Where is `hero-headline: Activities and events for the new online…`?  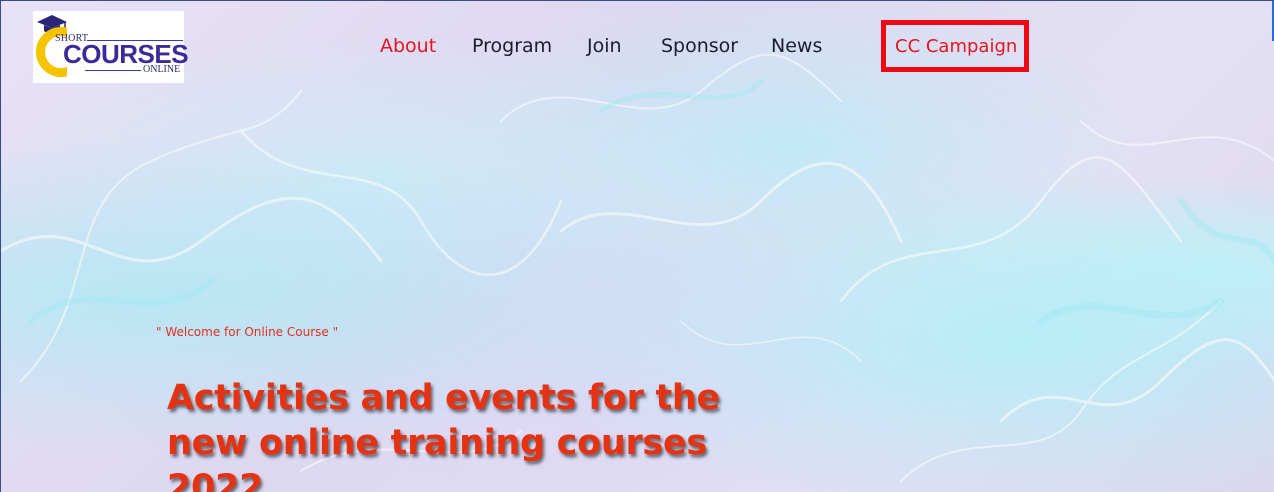
hero-headline: Activities and events for the new online… is located at coordinates (443, 435).